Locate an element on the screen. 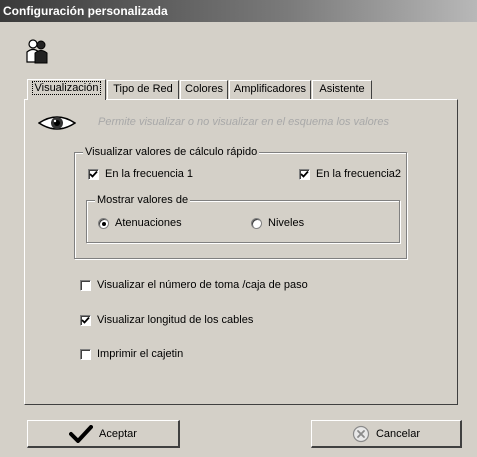 The image size is (477, 457). window-title: Configuración personalizada is located at coordinates (238, 11).